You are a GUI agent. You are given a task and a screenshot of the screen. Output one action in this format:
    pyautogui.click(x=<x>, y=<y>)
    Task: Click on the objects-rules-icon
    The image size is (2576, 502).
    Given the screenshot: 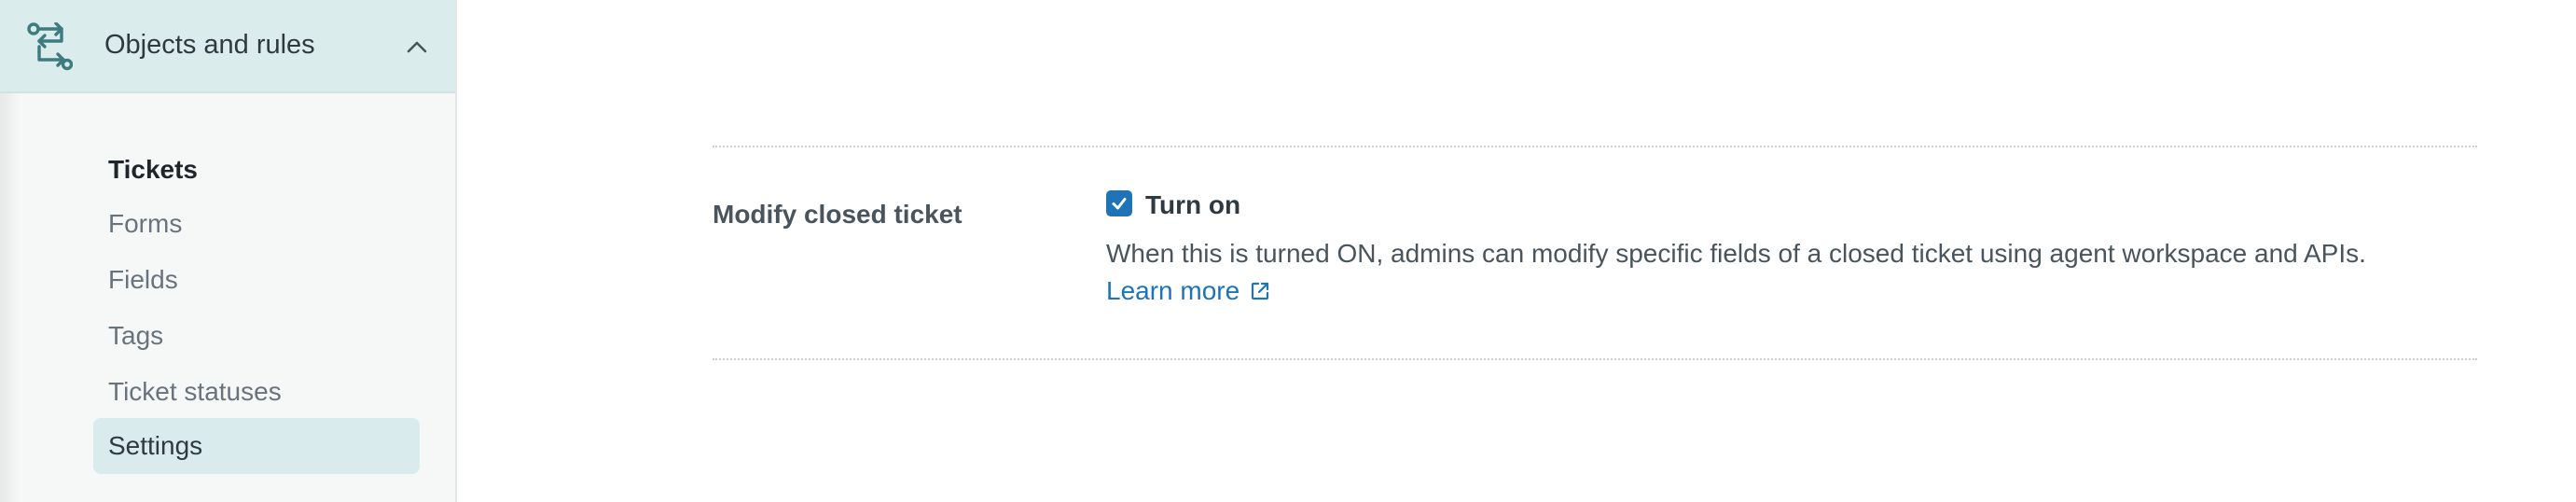 What is the action you would take?
    pyautogui.click(x=50, y=46)
    